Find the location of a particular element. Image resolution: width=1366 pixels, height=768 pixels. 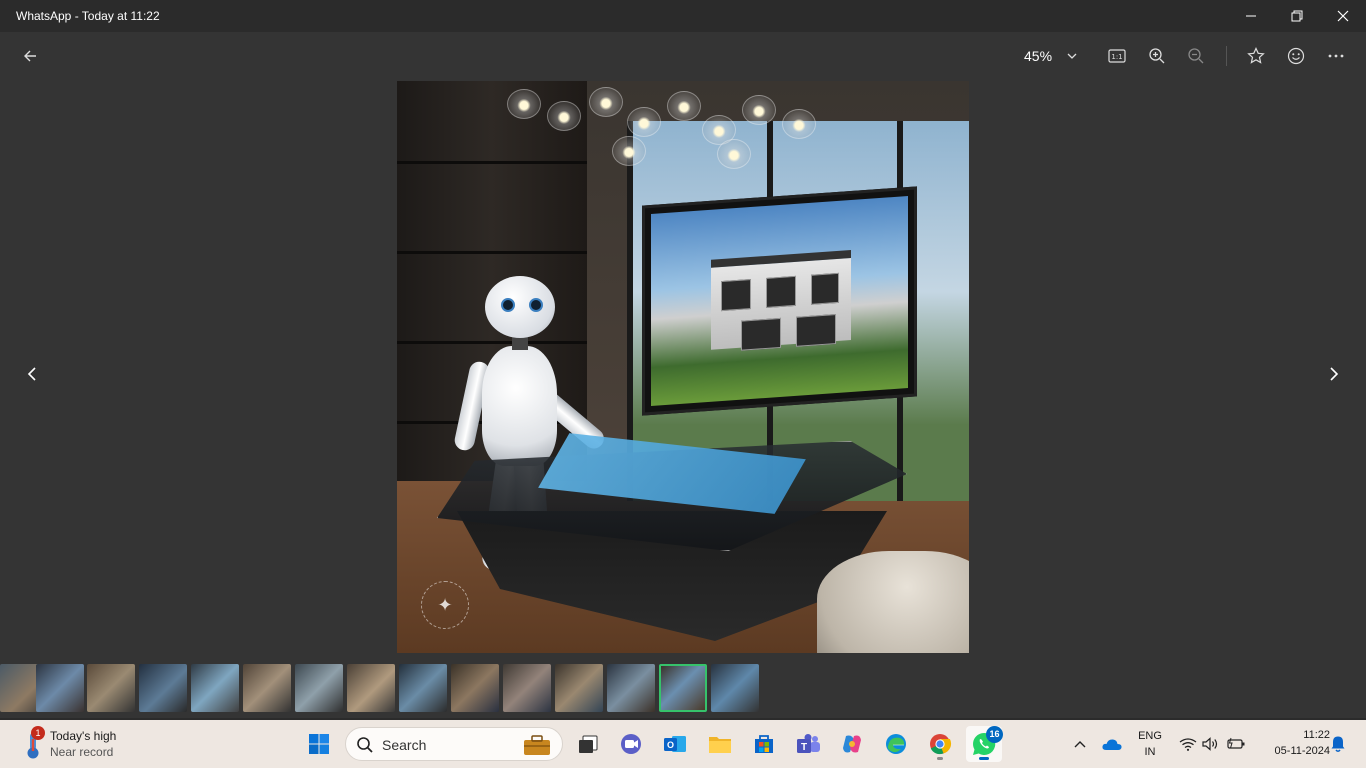

clock-time: 11:22 is located at coordinates (1292, 735).